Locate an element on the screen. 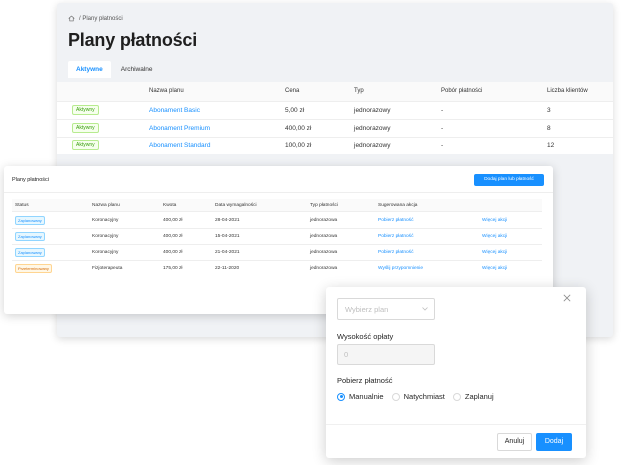 The height and width of the screenshot is (465, 622). col-status: Status is located at coordinates (22, 205).